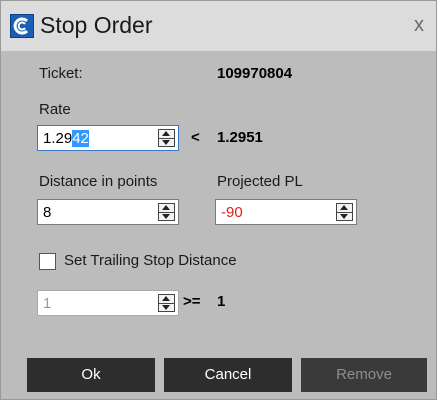 The image size is (437, 400). Describe the element at coordinates (228, 375) in the screenshot. I see `cancel-button: Cancel` at that location.